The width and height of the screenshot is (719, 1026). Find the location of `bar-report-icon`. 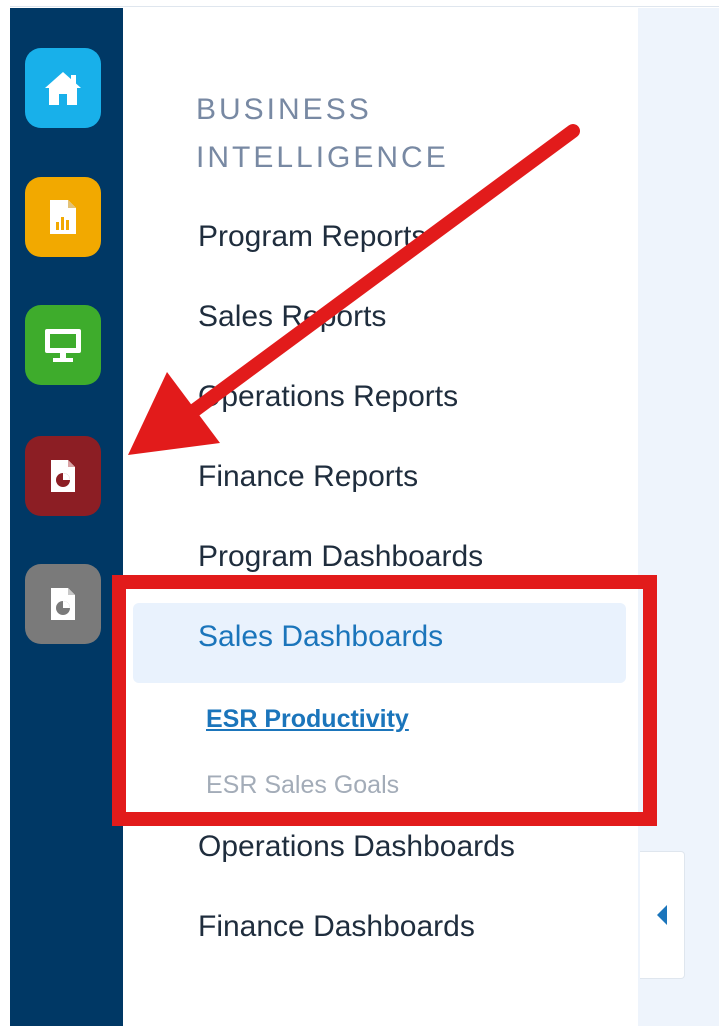

bar-report-icon is located at coordinates (63, 217).